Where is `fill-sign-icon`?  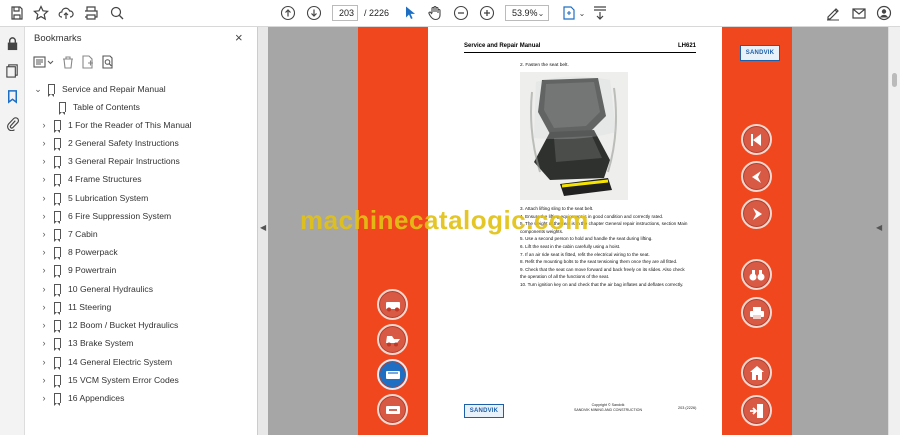 fill-sign-icon is located at coordinates (833, 13).